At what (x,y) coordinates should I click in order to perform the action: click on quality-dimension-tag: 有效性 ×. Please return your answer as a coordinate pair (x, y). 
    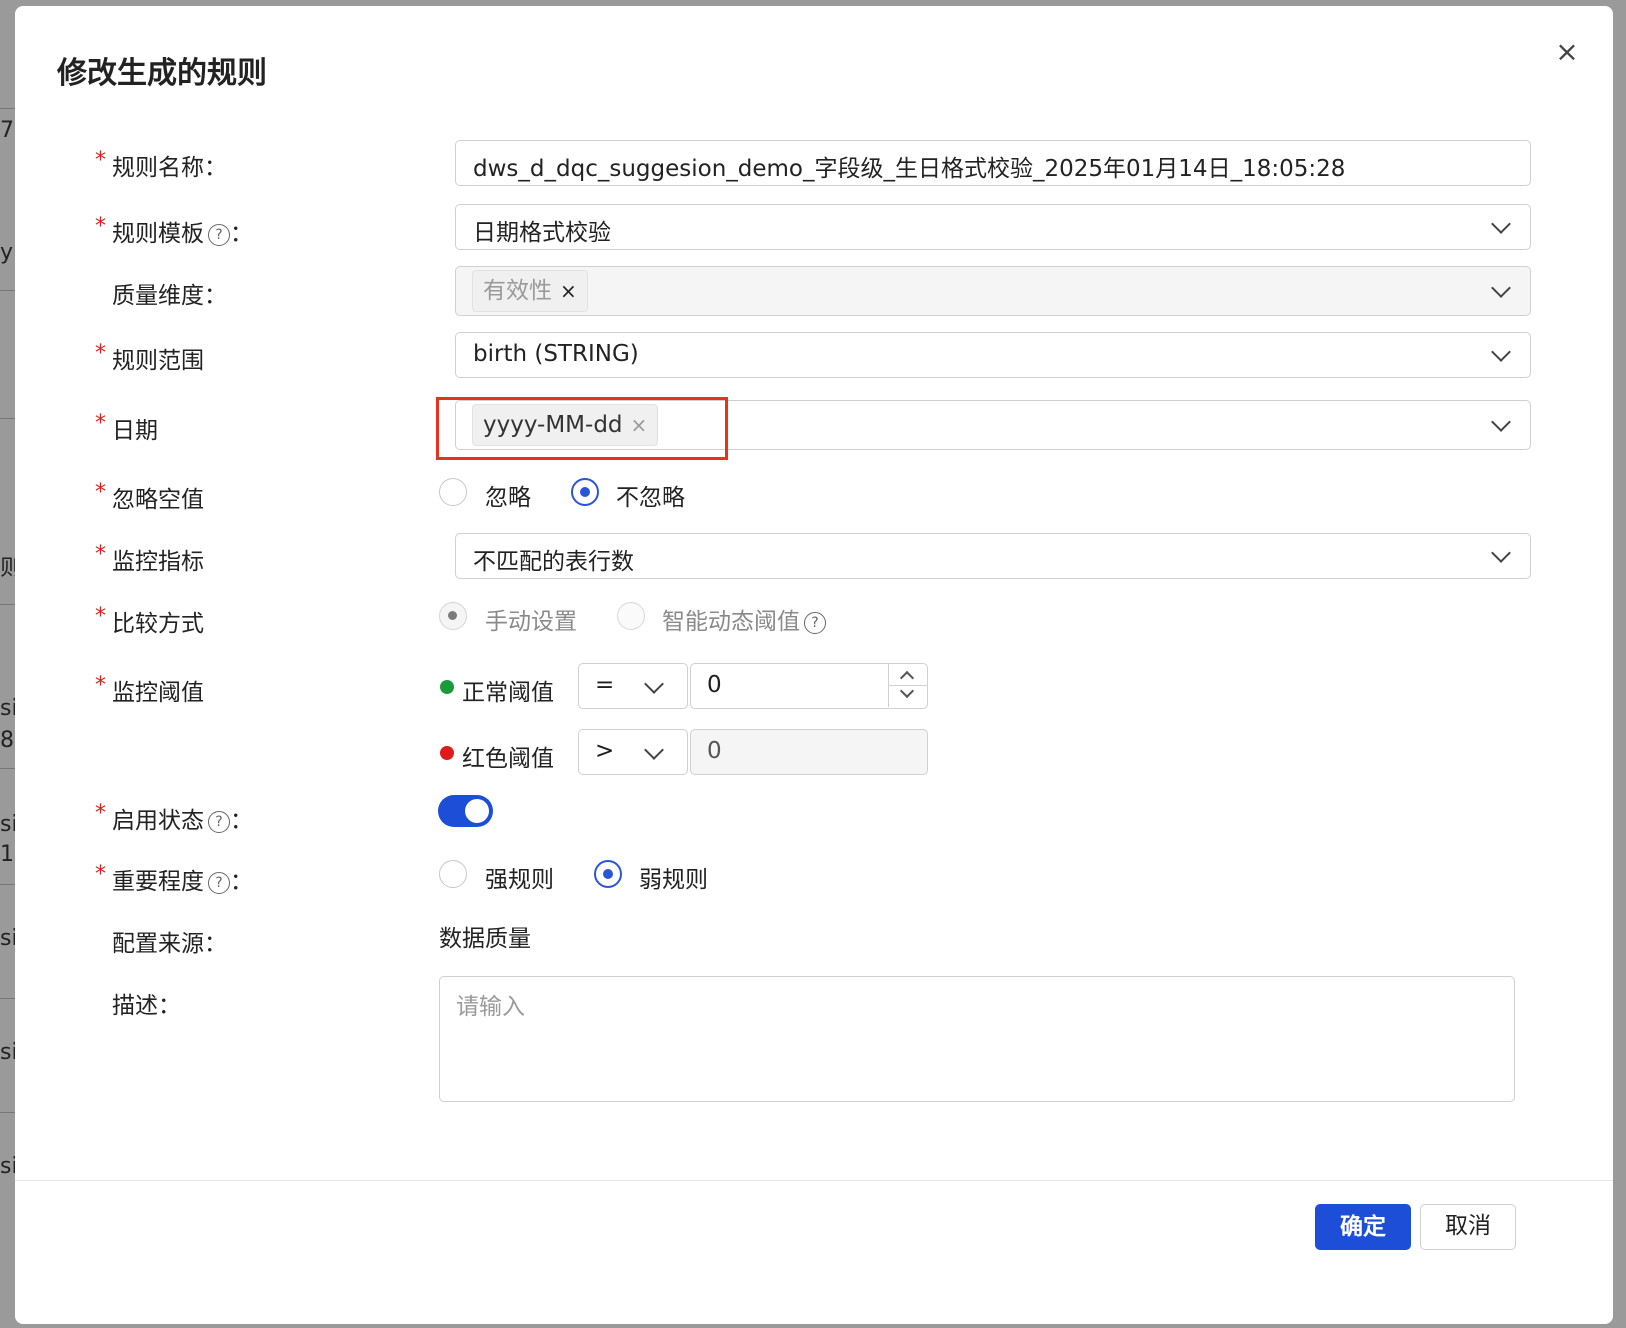
    Looking at the image, I should click on (530, 291).